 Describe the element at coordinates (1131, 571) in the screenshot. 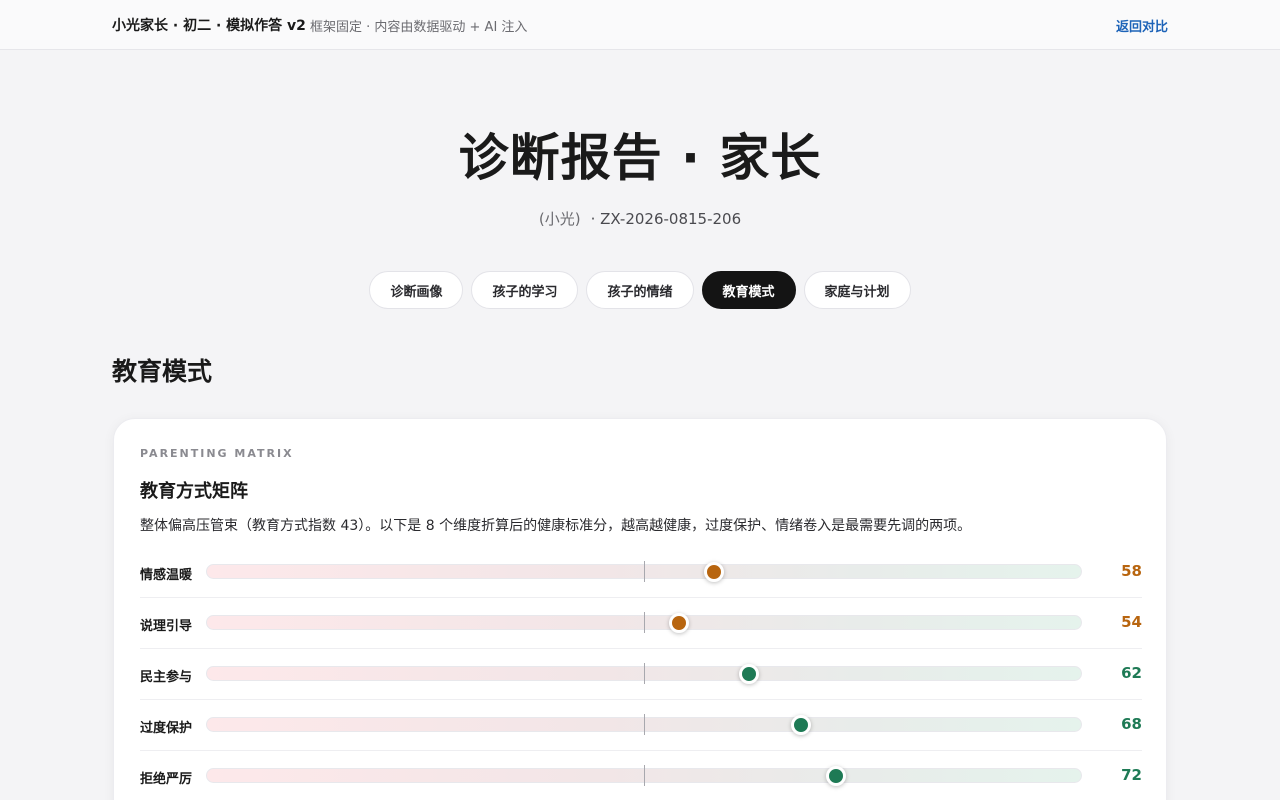

I see `score-value: 58` at that location.